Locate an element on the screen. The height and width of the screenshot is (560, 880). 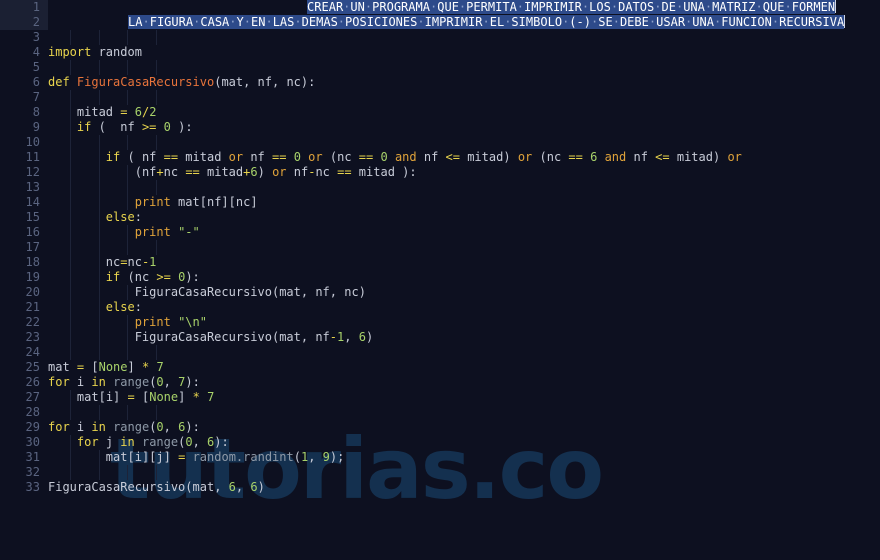
code-line: 31 mat[i][j] = random.randint(1, 9); is located at coordinates (440, 457).